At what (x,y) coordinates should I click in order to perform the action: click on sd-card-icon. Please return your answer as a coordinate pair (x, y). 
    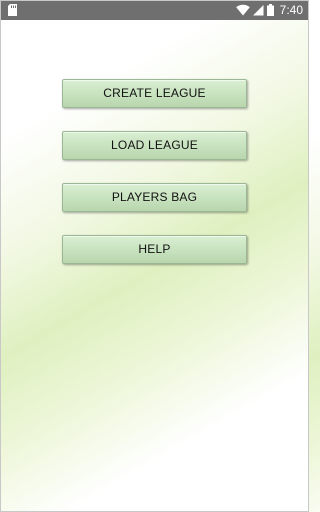
    Looking at the image, I should click on (12, 10).